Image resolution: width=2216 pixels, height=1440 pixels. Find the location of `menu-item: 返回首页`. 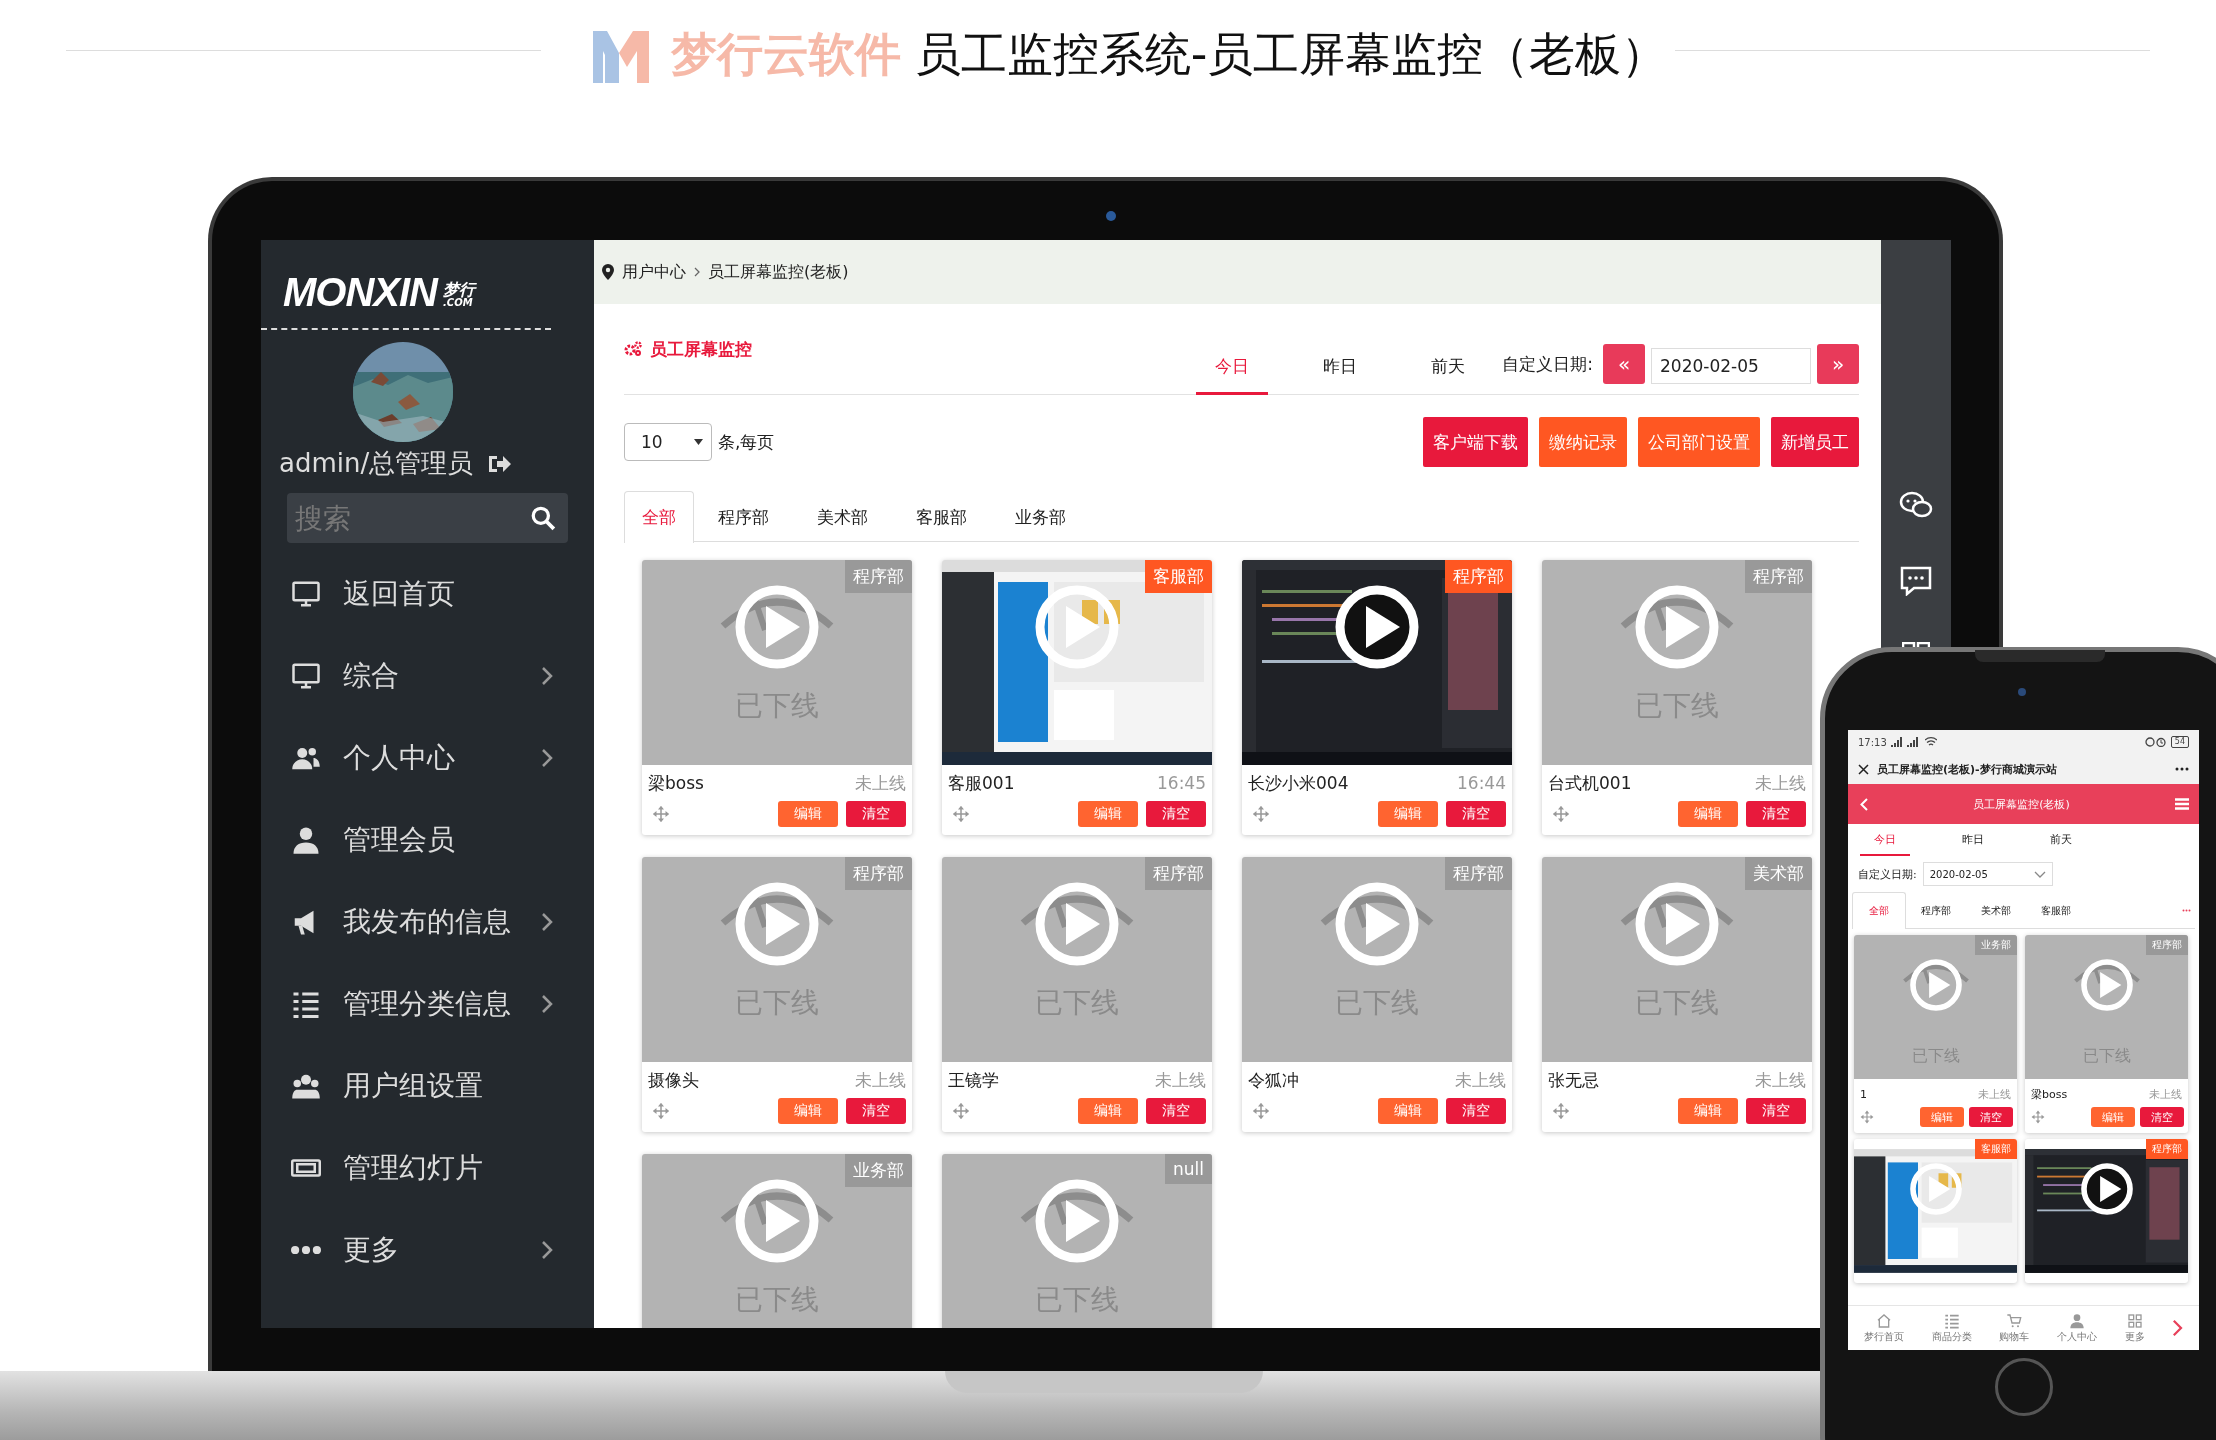

menu-item: 返回首页 is located at coordinates (407, 594).